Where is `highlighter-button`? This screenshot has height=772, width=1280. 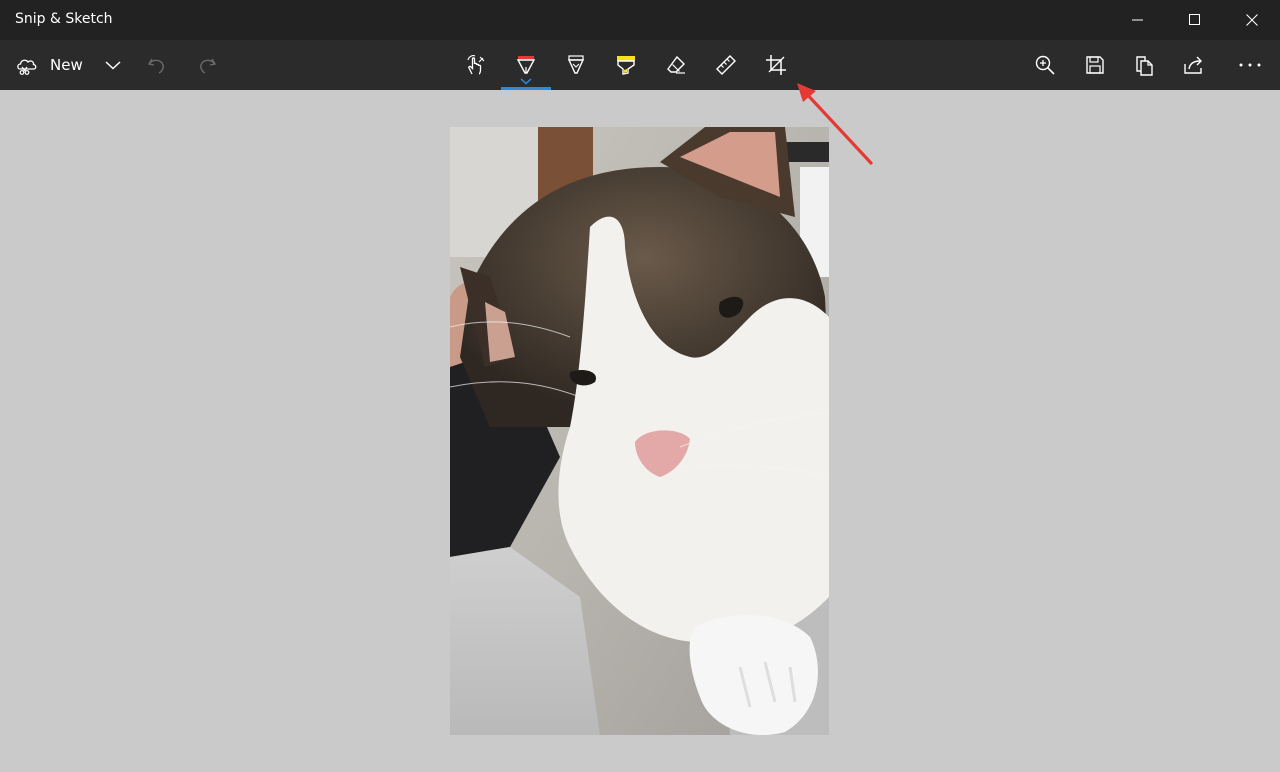
highlighter-button is located at coordinates (626, 65).